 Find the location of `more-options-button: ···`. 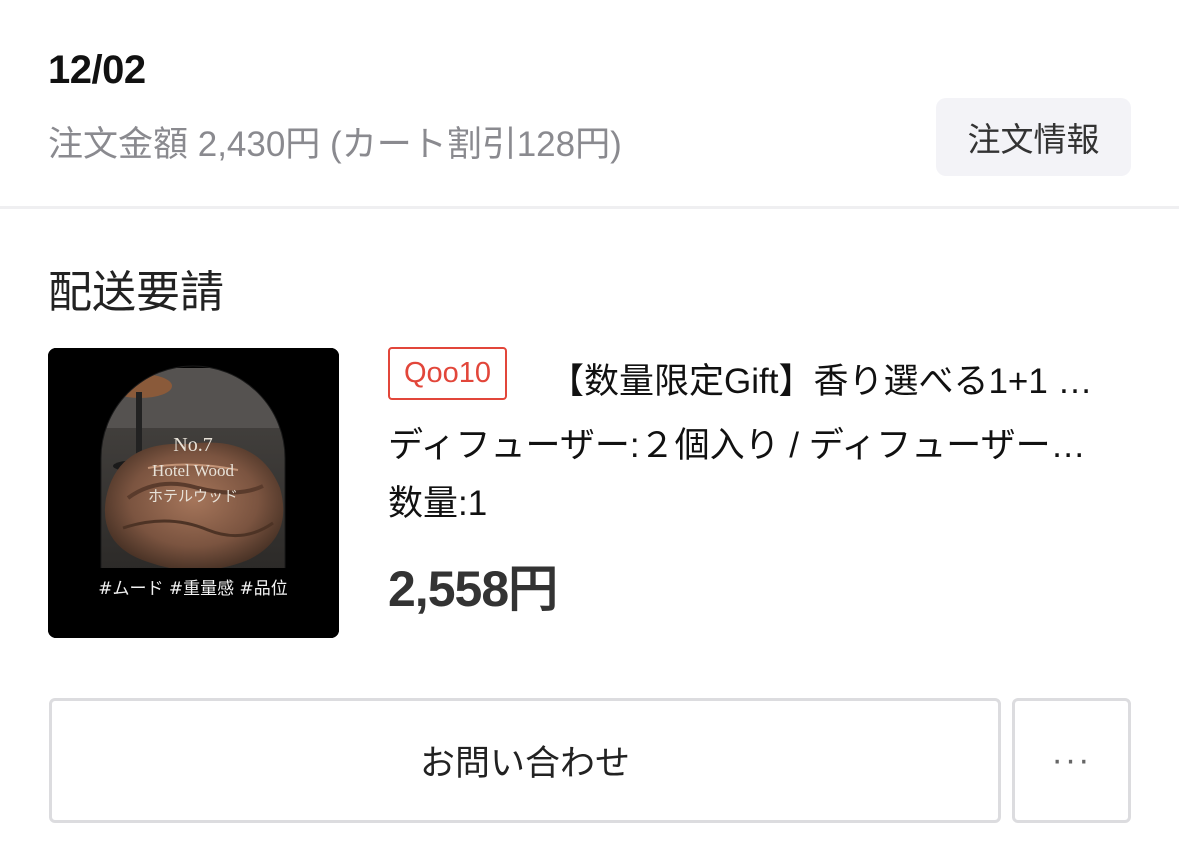

more-options-button: ··· is located at coordinates (1071, 760).